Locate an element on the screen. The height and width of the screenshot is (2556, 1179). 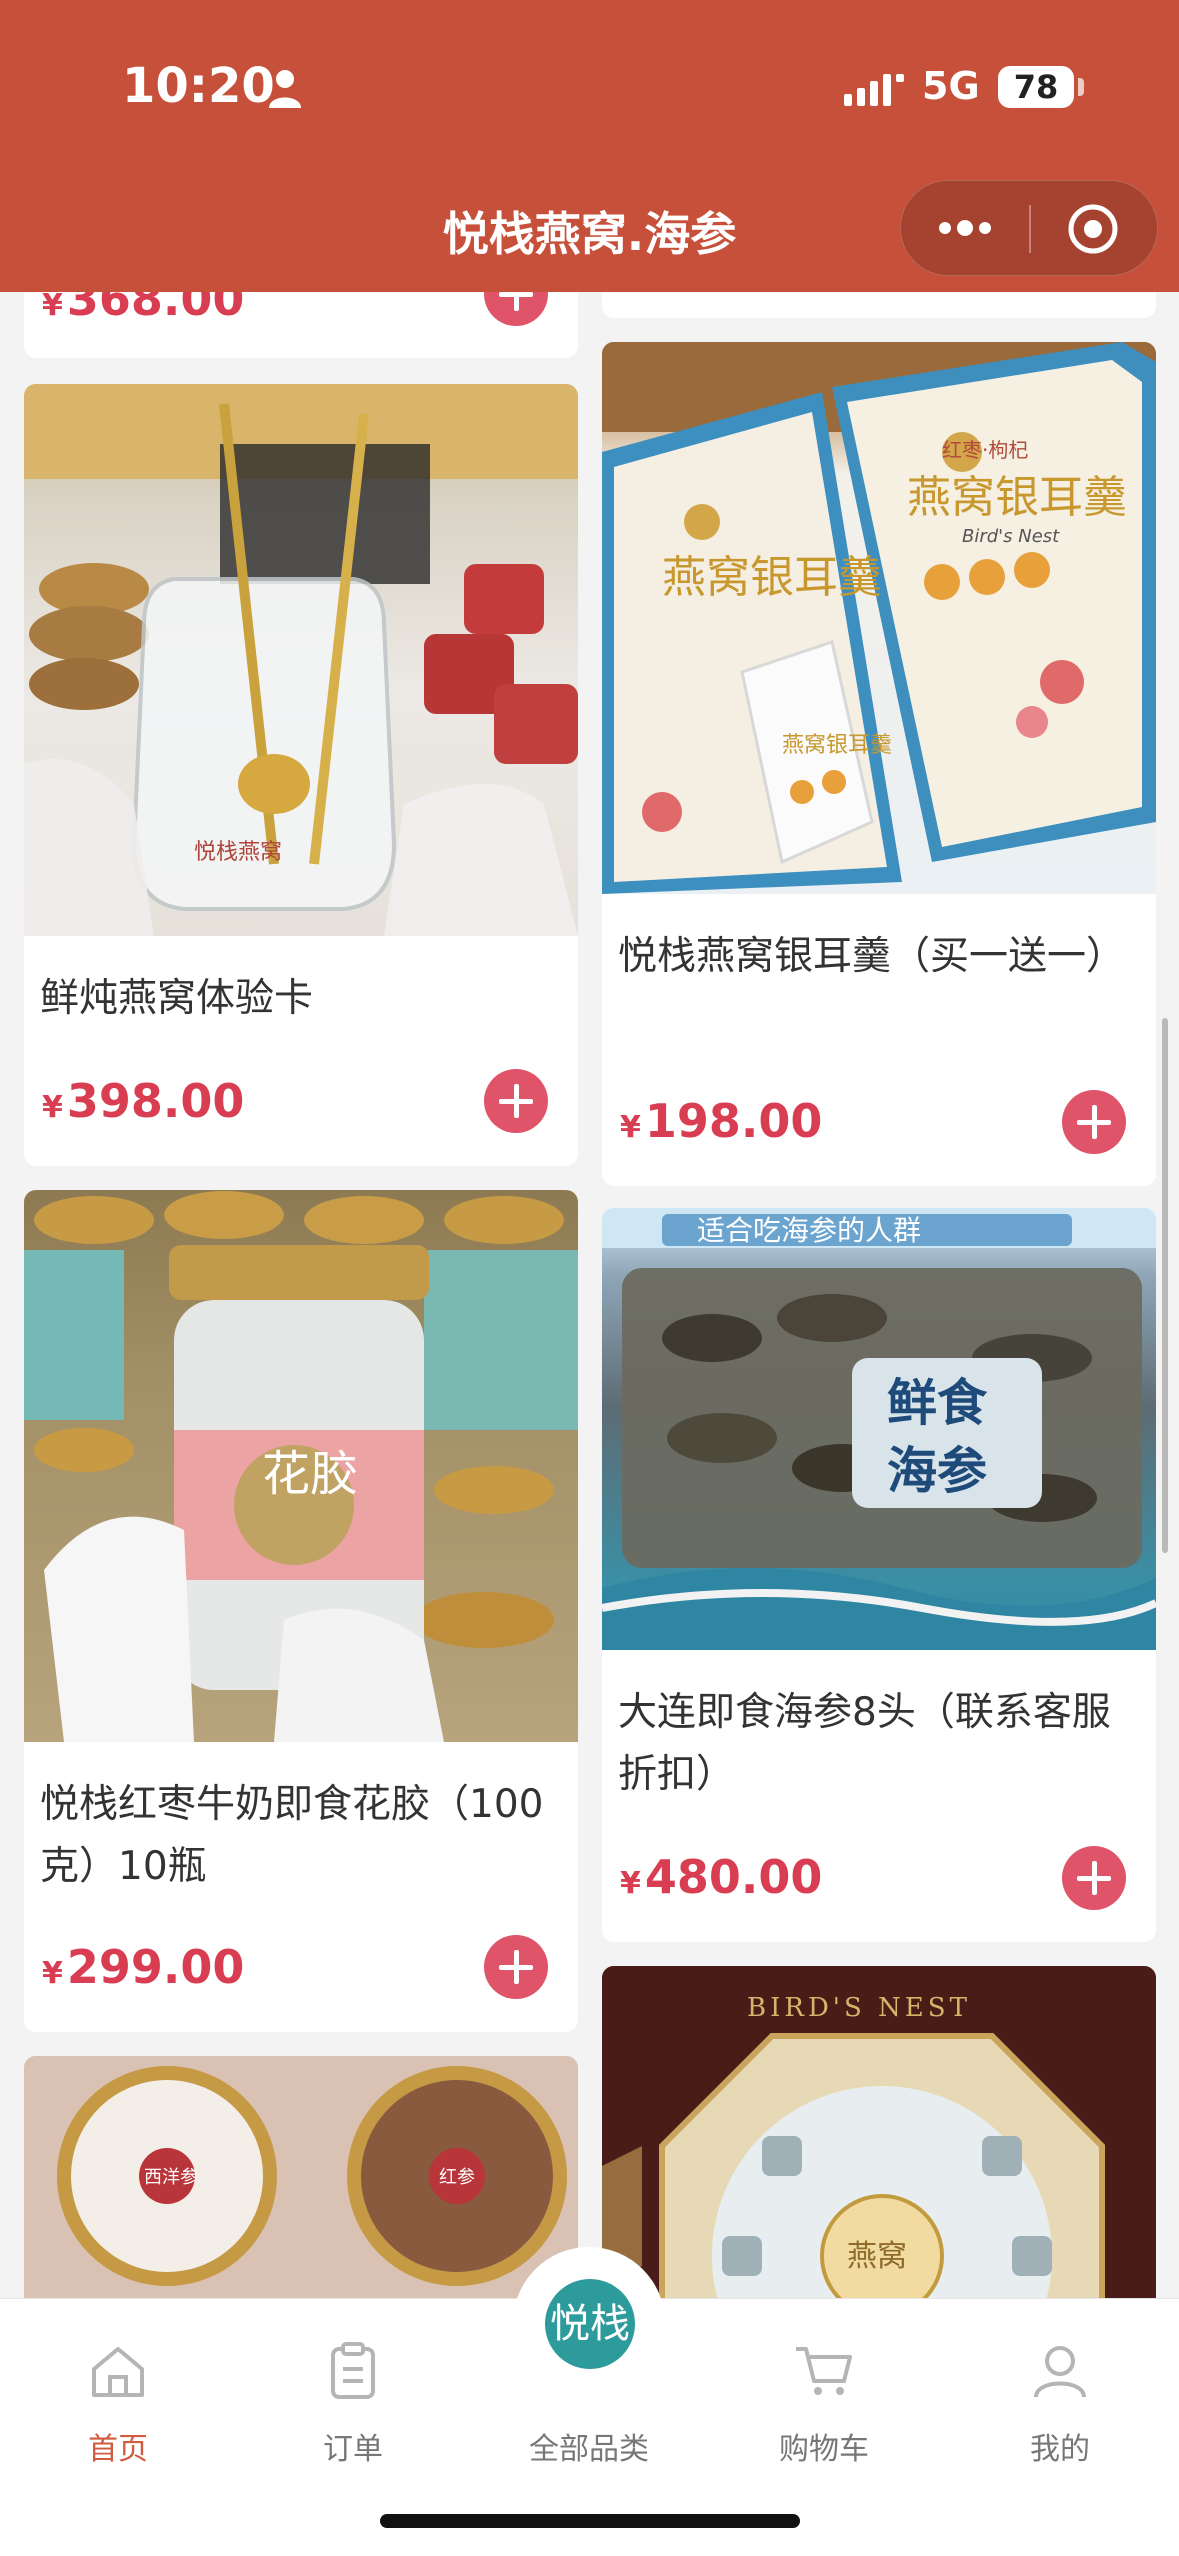
capsule-divider is located at coordinates (1030, 229).